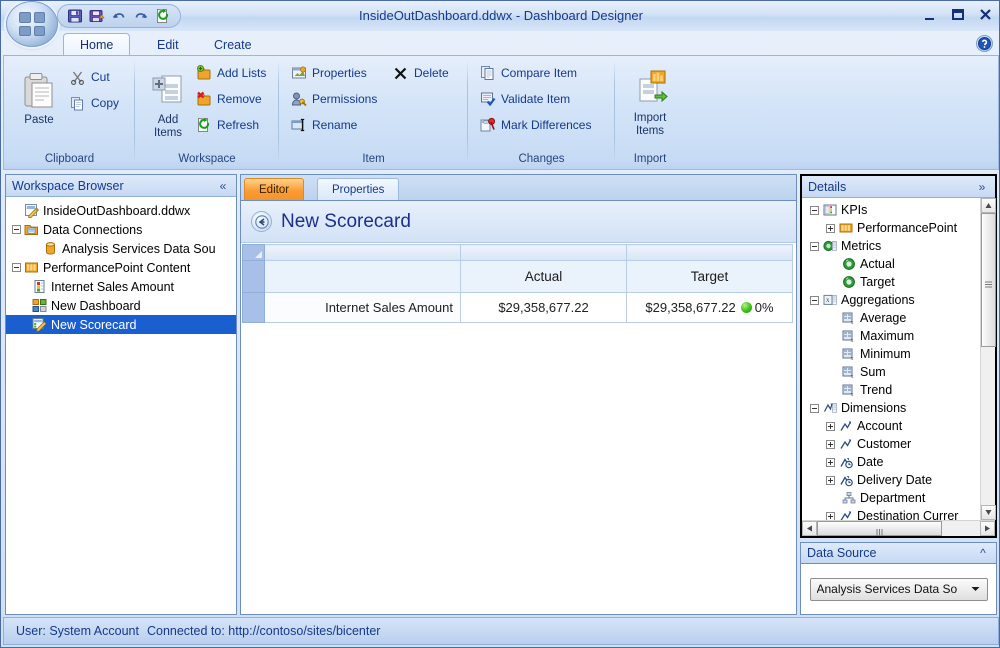 The width and height of the screenshot is (1000, 648). Describe the element at coordinates (975, 589) in the screenshot. I see `chevron-down-icon` at that location.